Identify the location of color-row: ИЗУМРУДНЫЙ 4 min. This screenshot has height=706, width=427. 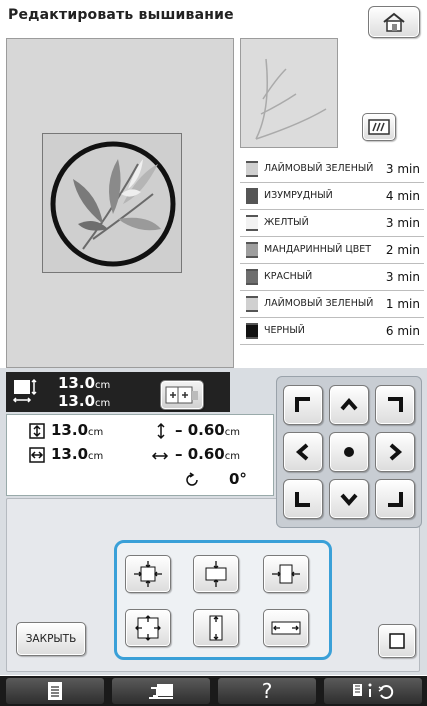
(332, 196).